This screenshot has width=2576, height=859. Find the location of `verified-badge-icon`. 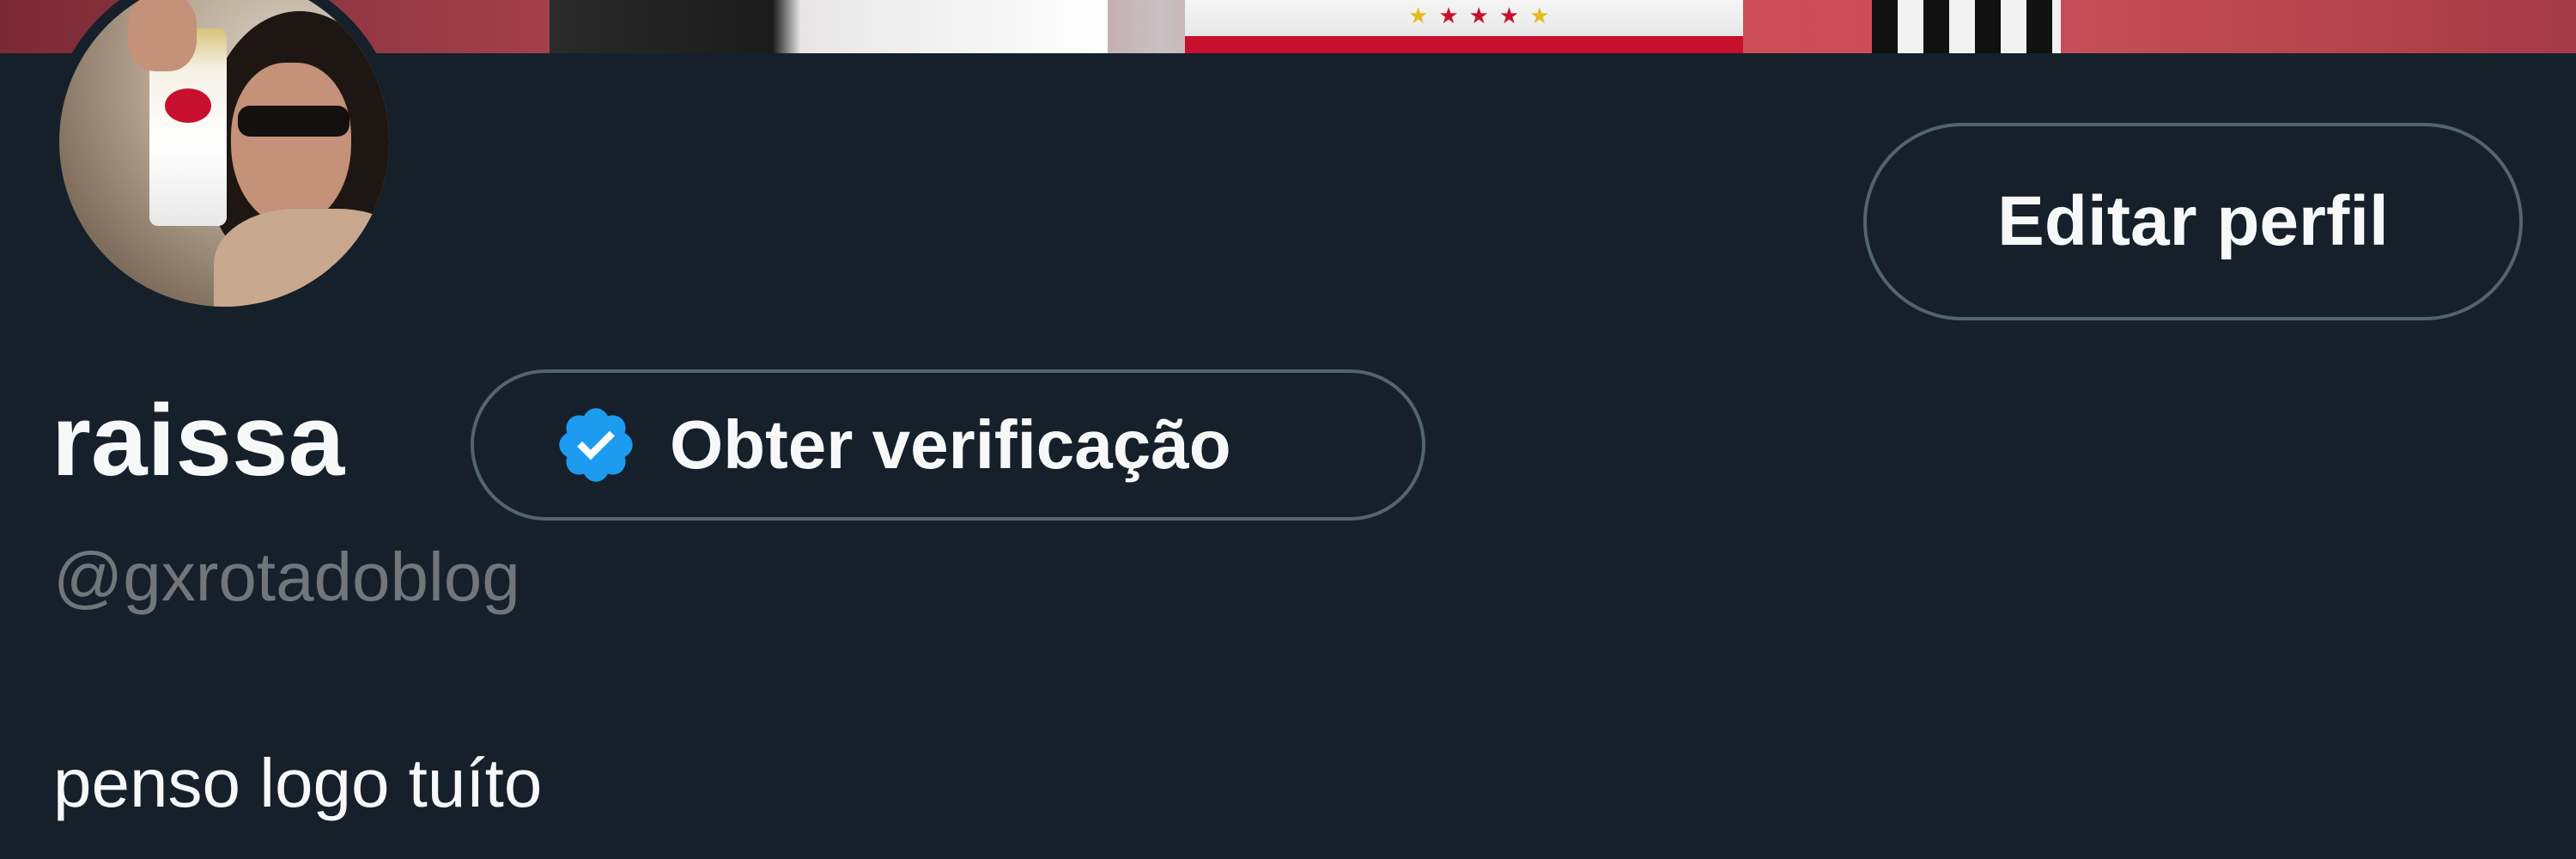

verified-badge-icon is located at coordinates (596, 445).